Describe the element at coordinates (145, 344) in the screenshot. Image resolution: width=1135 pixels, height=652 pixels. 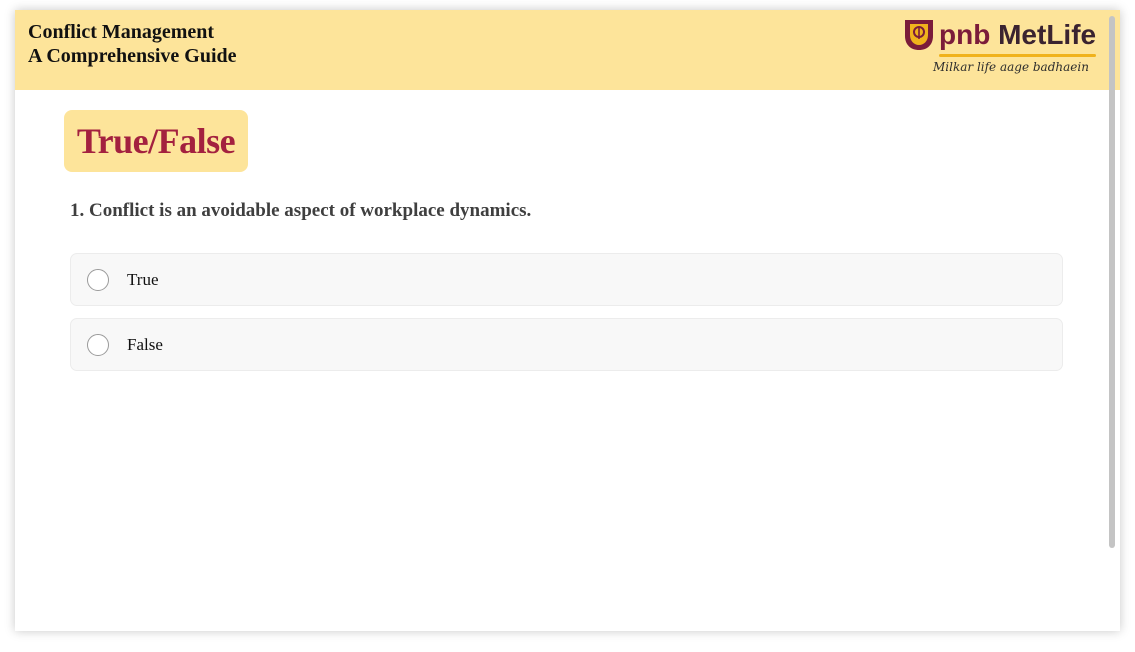
I see `option-label-false: False` at that location.